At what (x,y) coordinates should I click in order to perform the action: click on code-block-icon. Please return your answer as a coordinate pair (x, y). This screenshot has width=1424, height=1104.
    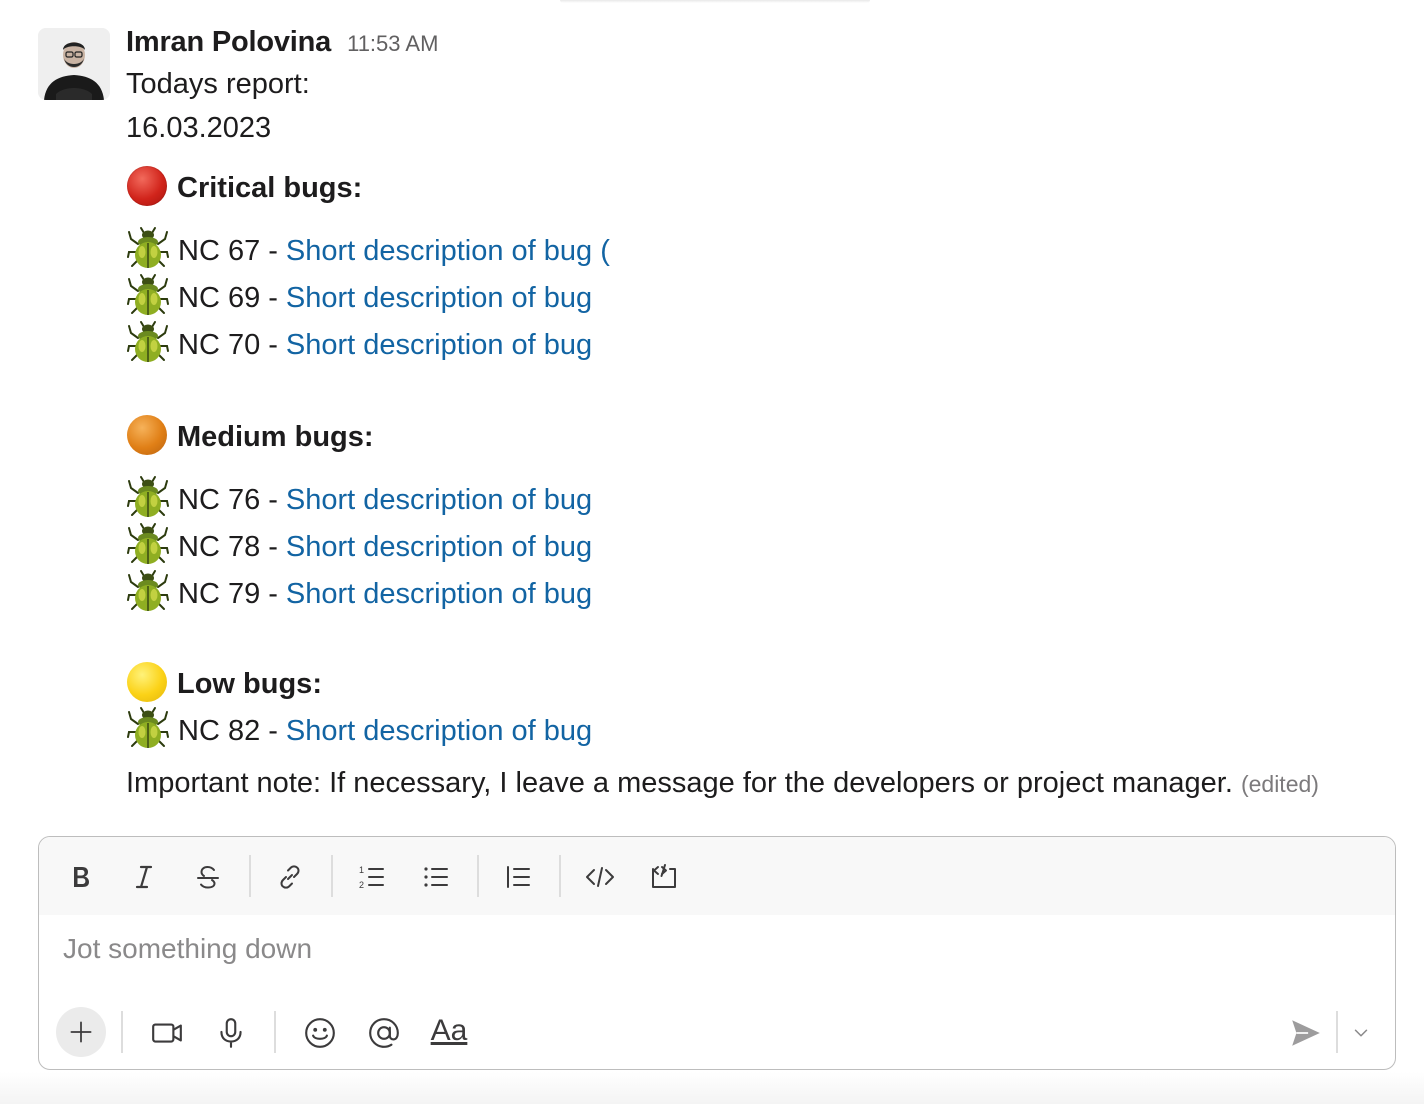
    Looking at the image, I should click on (664, 877).